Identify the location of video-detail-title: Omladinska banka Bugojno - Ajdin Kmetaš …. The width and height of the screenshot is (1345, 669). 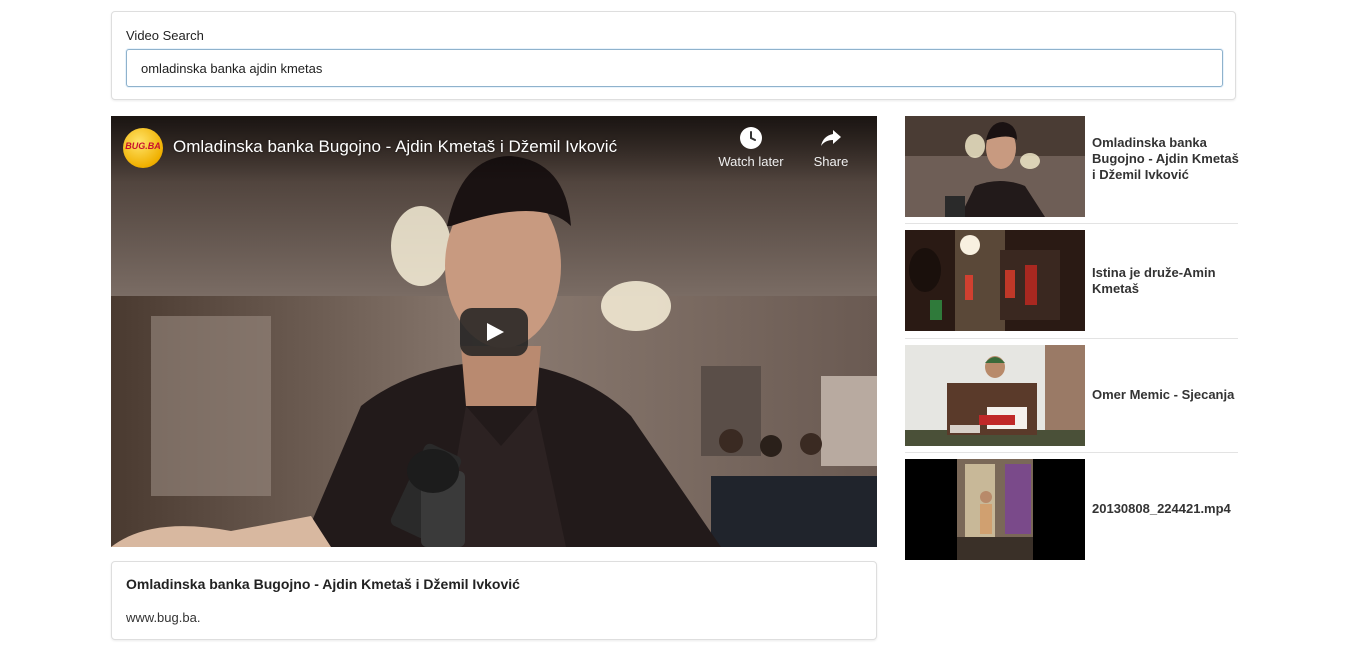
(323, 584).